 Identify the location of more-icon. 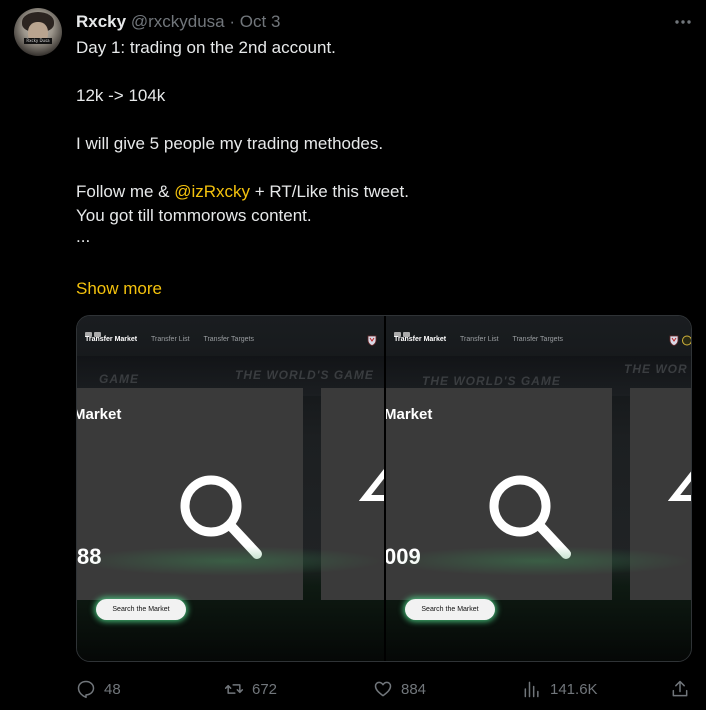
(683, 22).